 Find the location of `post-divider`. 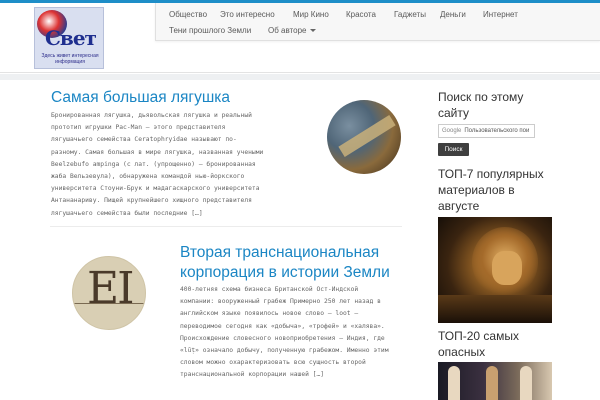

post-divider is located at coordinates (226, 226).